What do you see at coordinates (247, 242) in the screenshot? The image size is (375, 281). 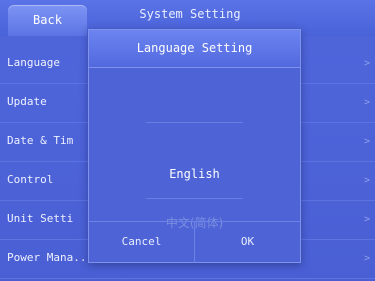 I see `ok-button: OK` at bounding box center [247, 242].